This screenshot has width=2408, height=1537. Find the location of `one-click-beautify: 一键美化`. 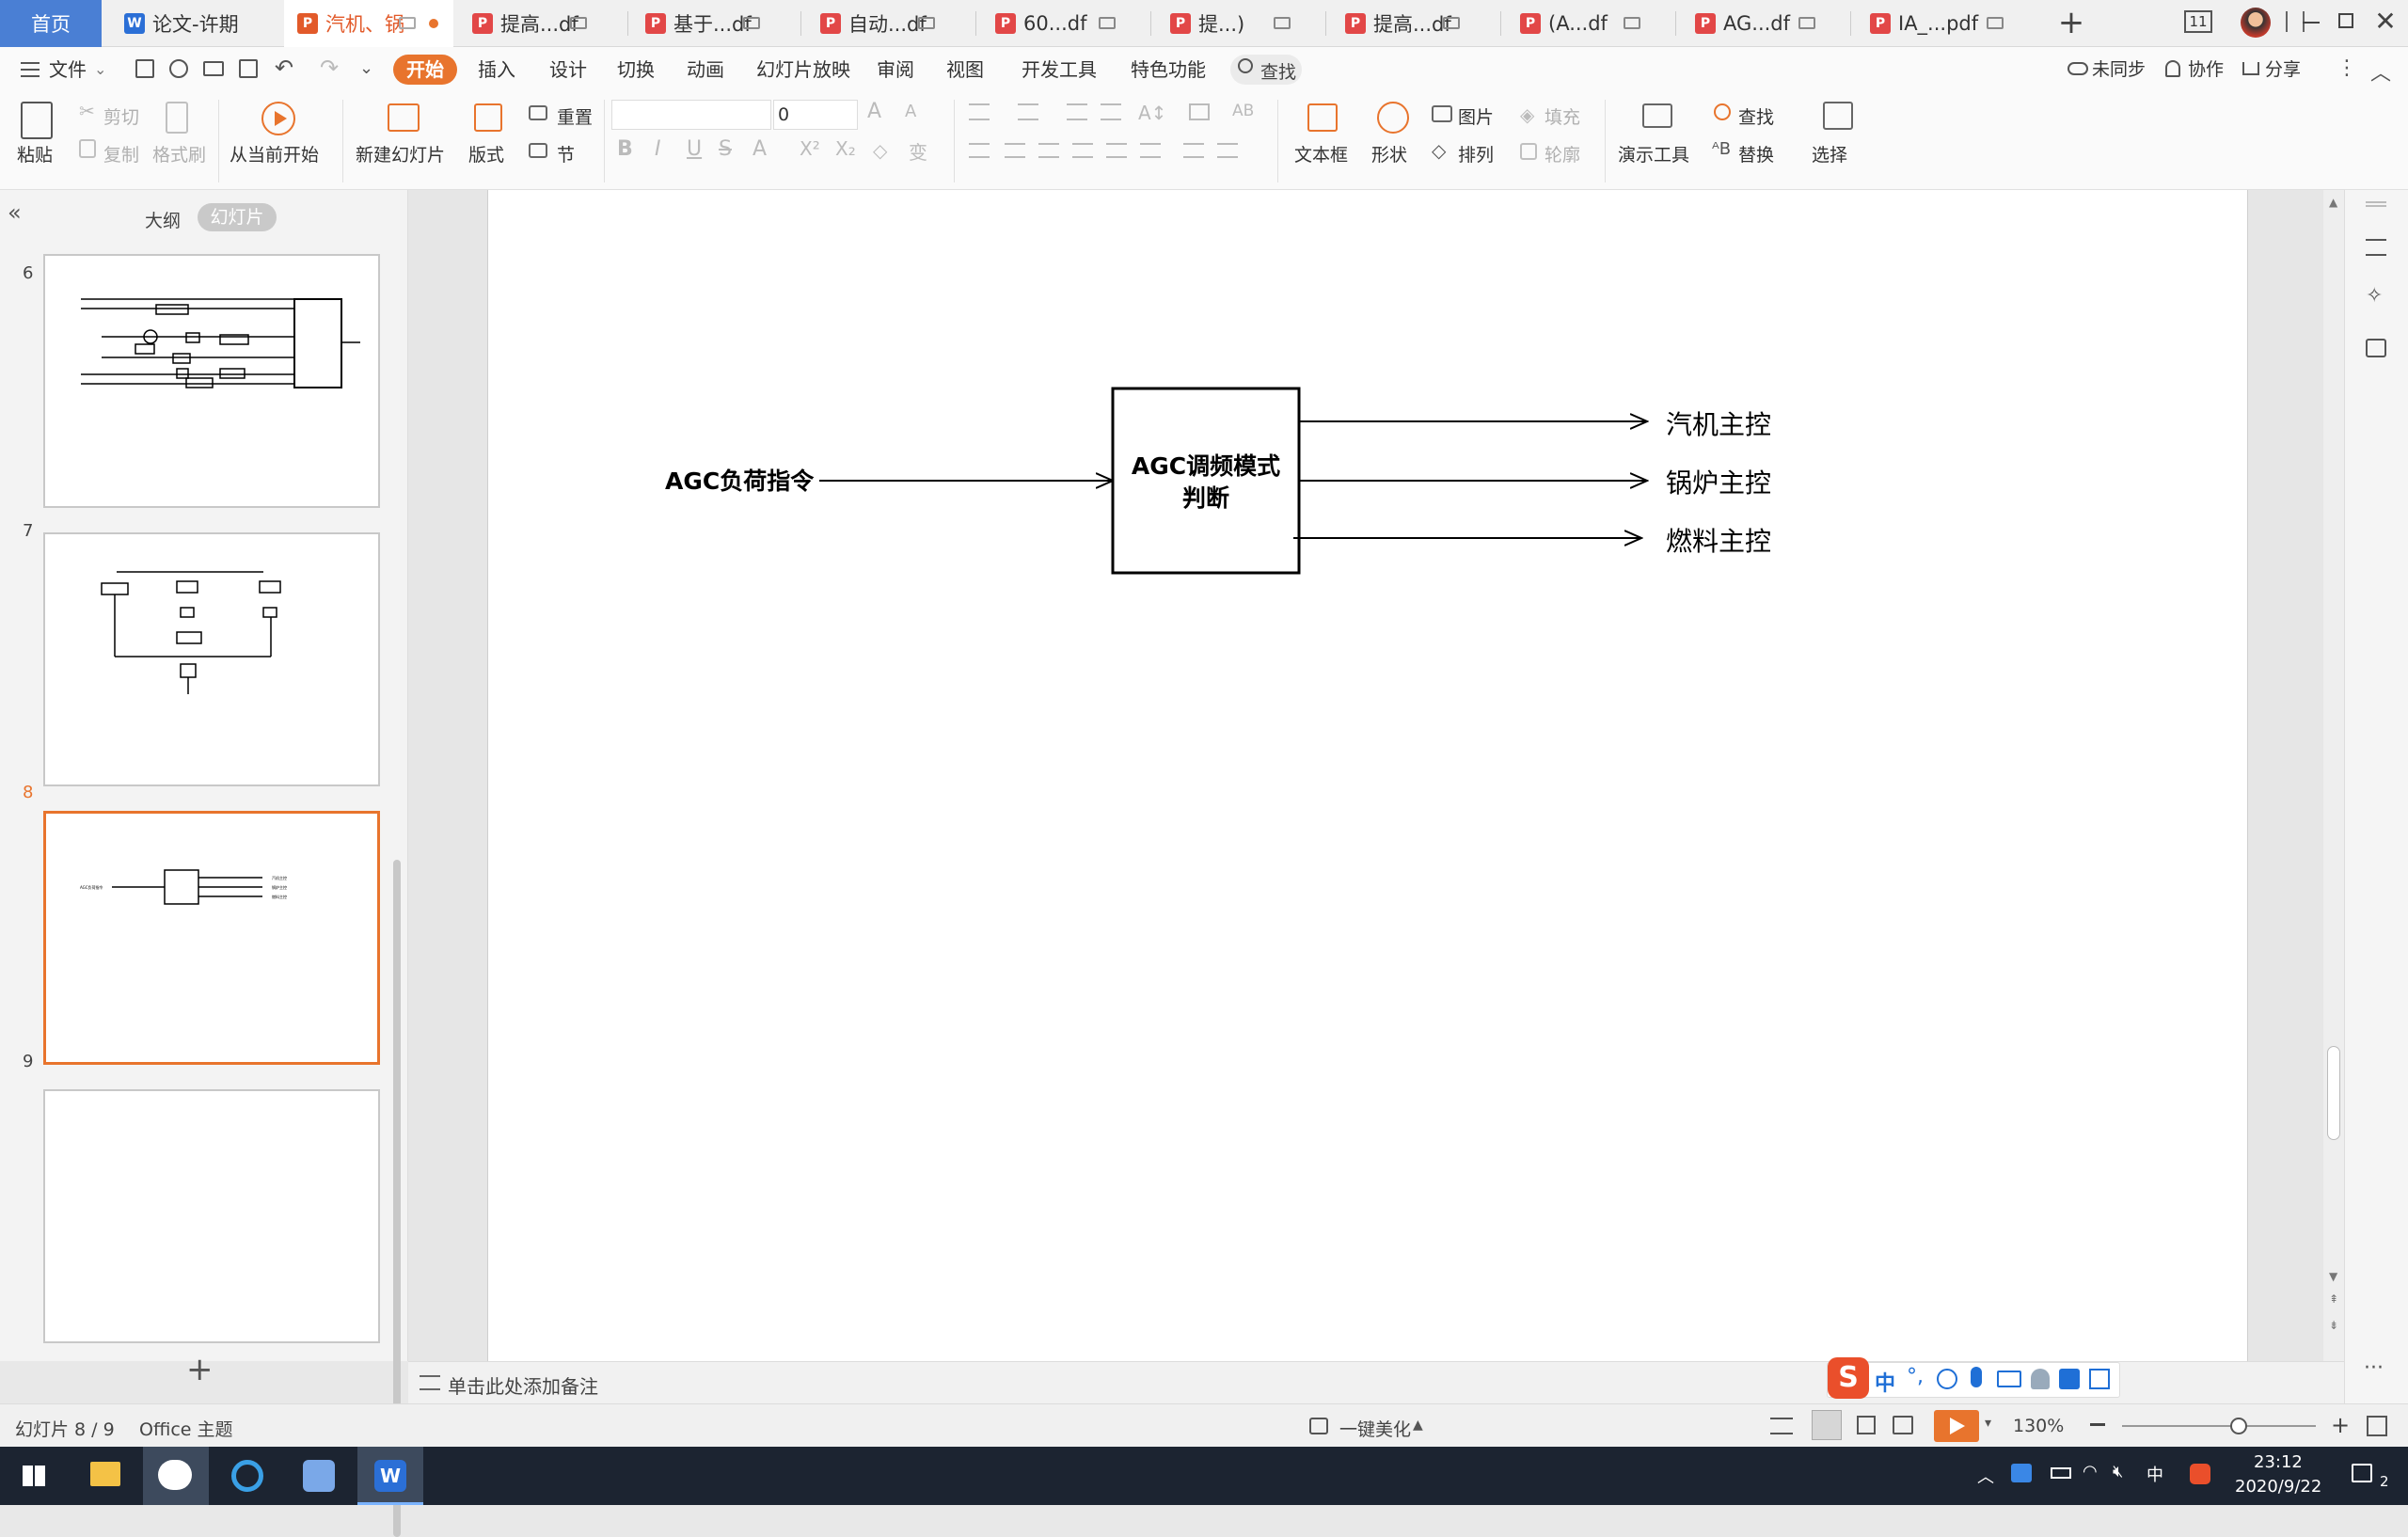

one-click-beautify: 一键美化 is located at coordinates (1375, 1428).